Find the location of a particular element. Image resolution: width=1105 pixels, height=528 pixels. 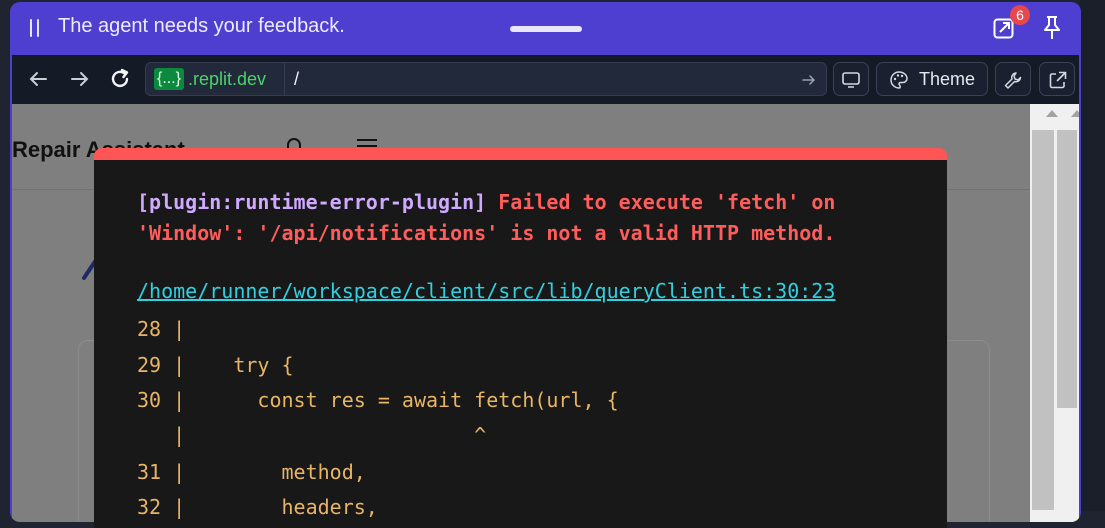

browser-toolbar: {...} .replit.dev / Theme is located at coordinates (545, 79).